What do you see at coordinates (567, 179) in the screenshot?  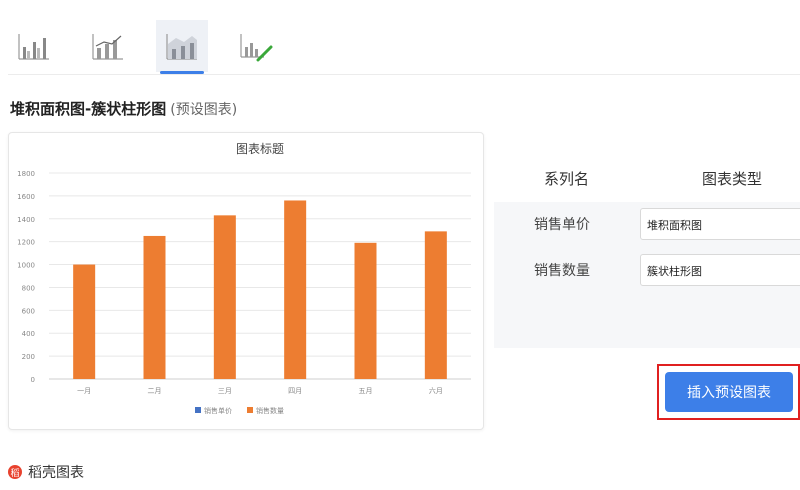 I see `series-name-header: 系列名` at bounding box center [567, 179].